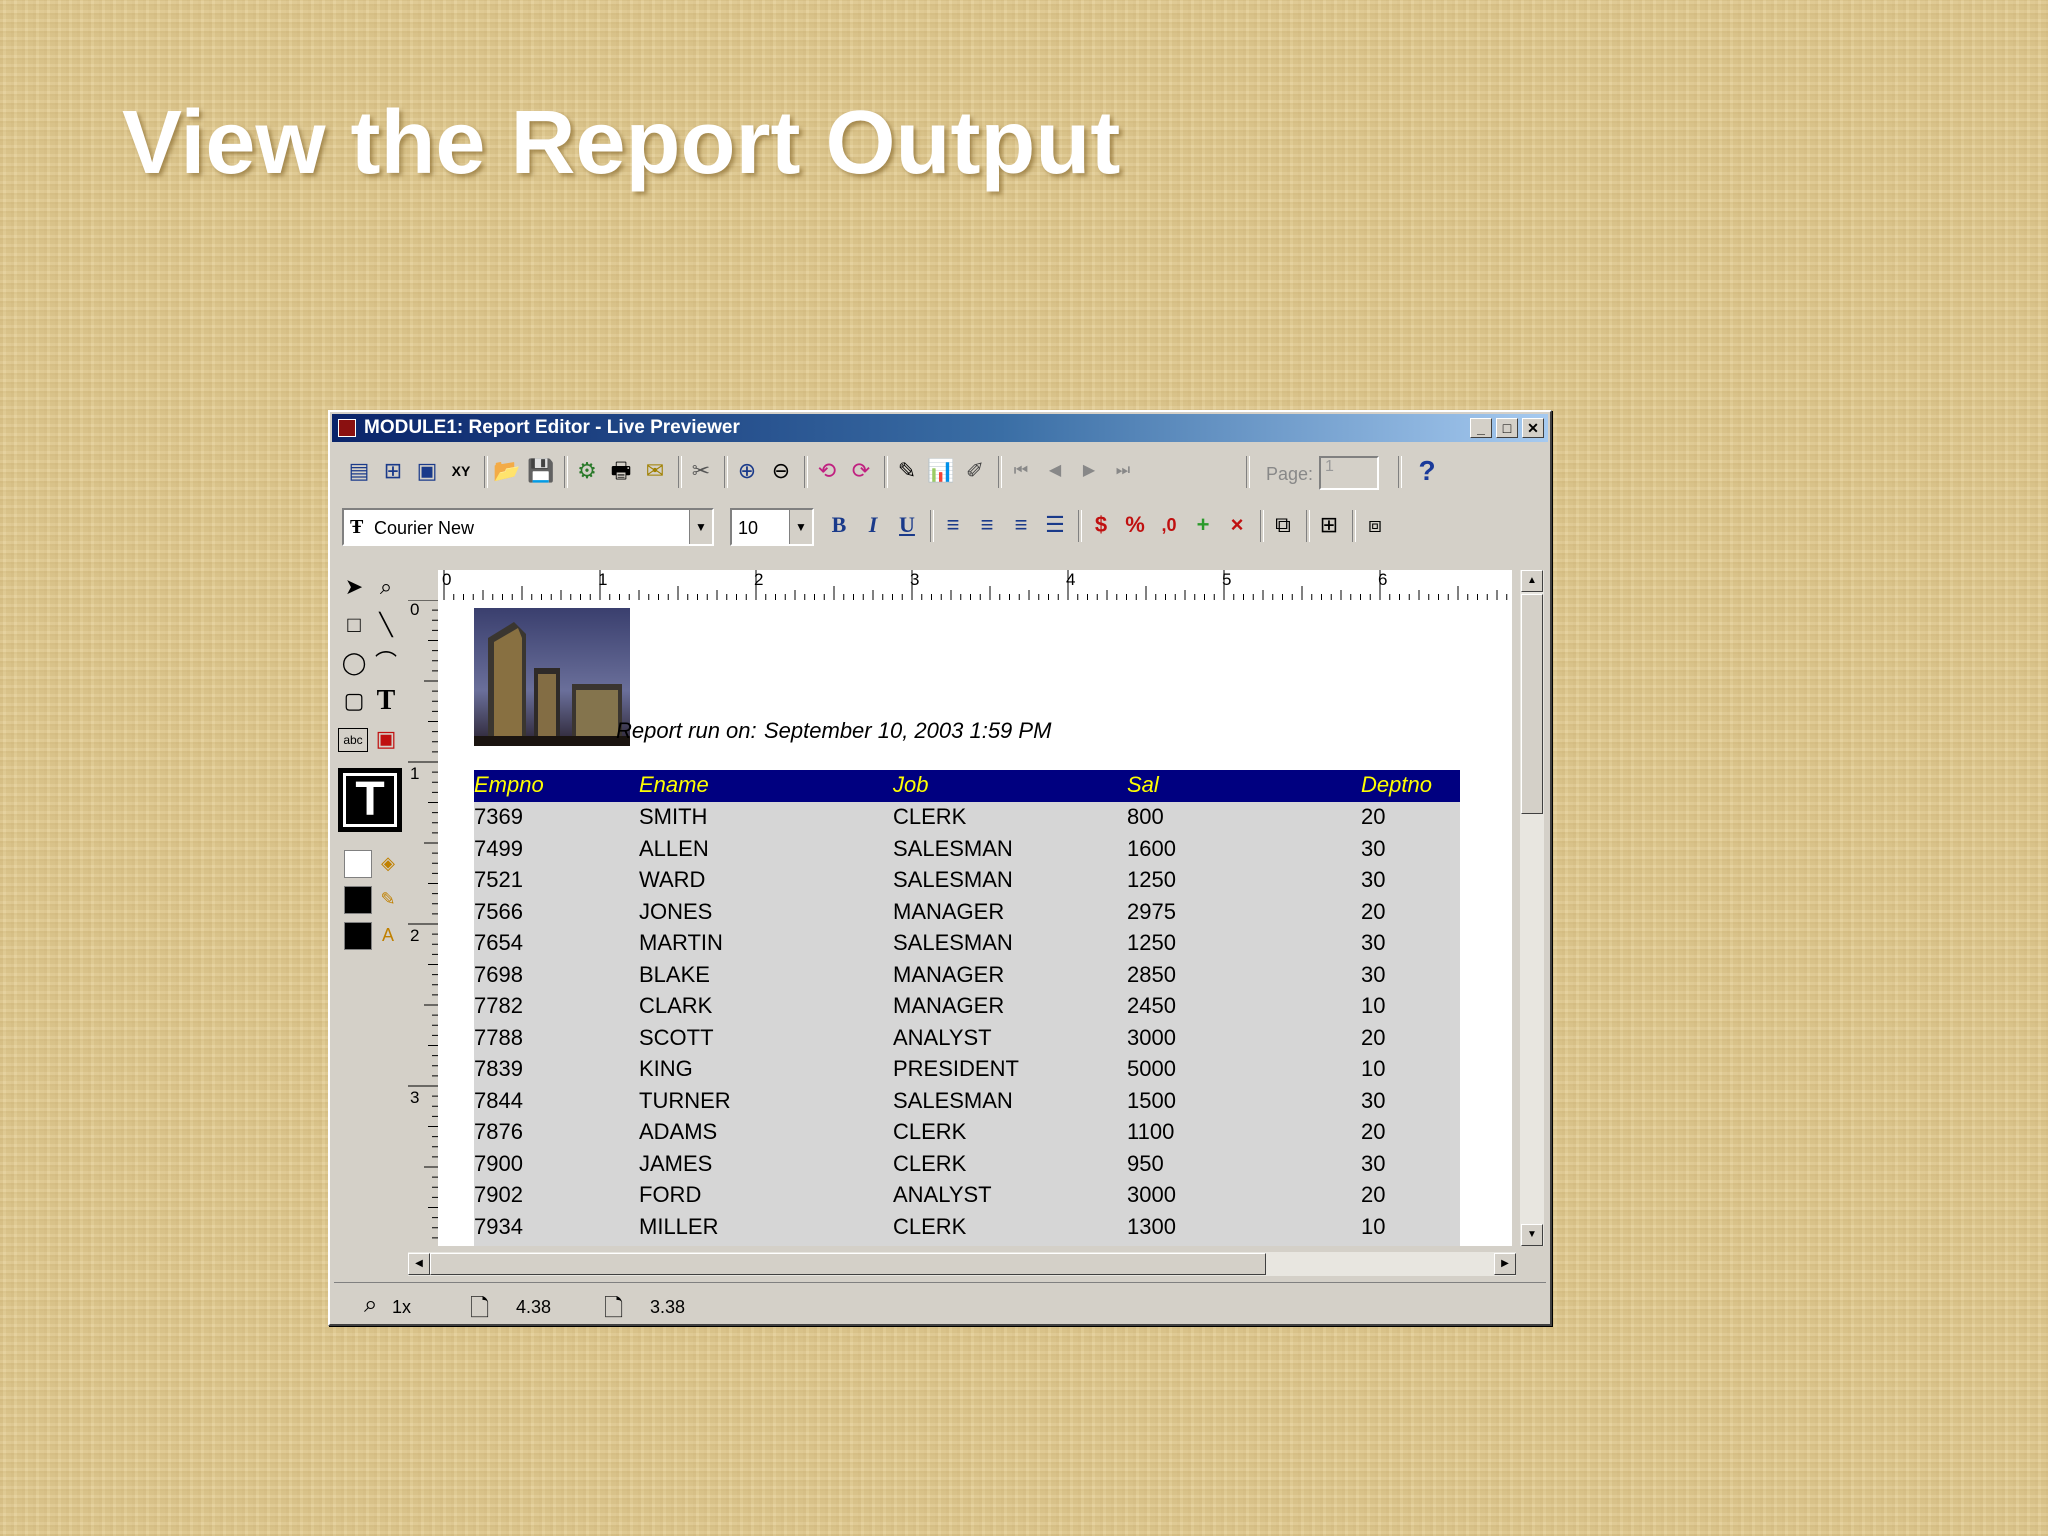 The width and height of the screenshot is (2048, 1536). Describe the element at coordinates (354, 587) in the screenshot. I see `select-tool-icon: ➤` at that location.